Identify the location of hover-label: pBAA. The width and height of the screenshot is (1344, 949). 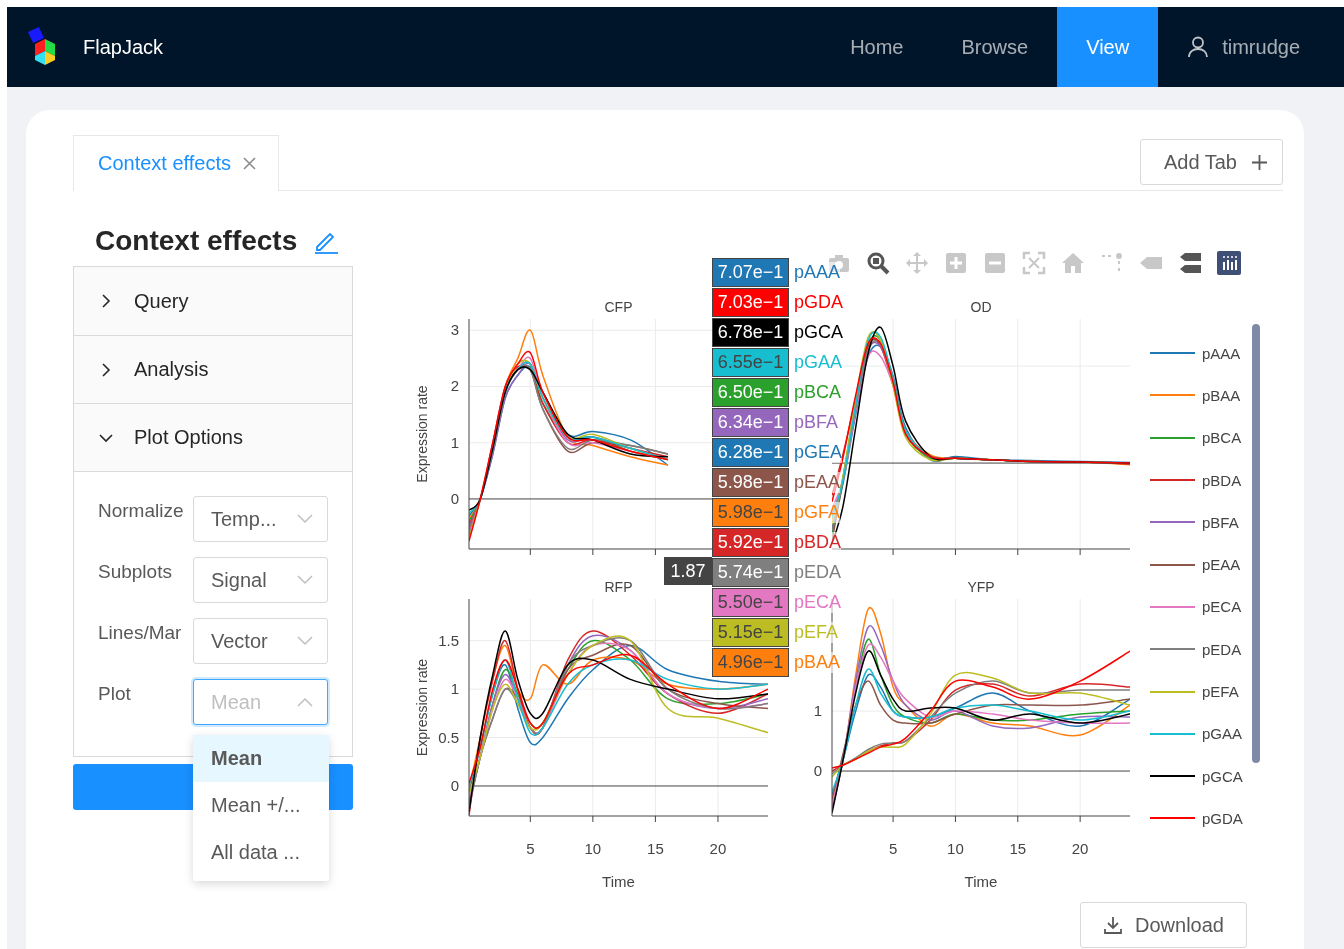
(817, 662).